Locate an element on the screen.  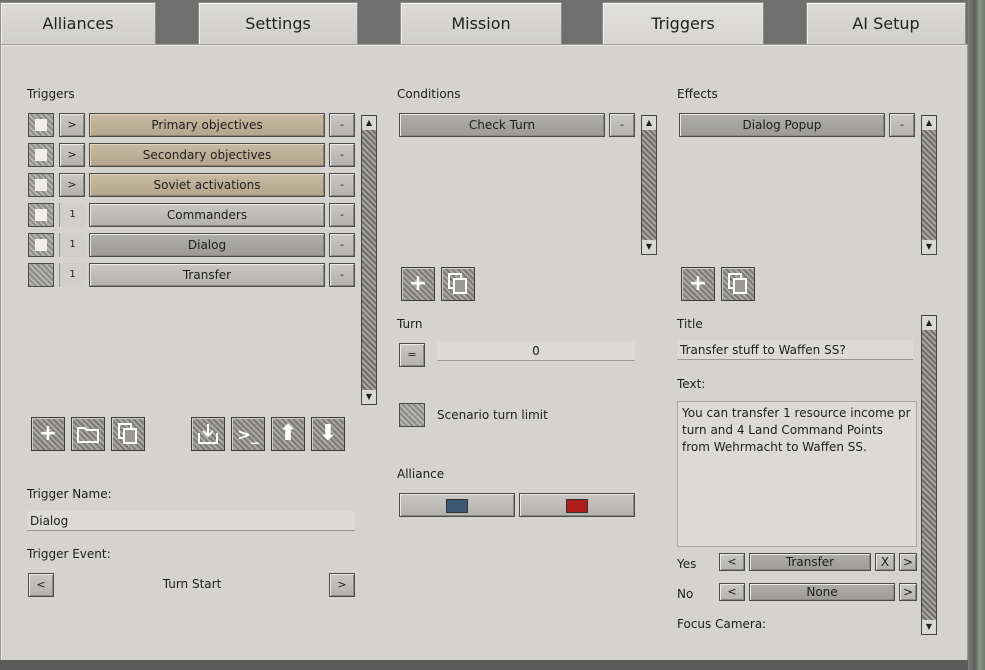
move-trigger-down-button: ⬇ is located at coordinates (328, 434).